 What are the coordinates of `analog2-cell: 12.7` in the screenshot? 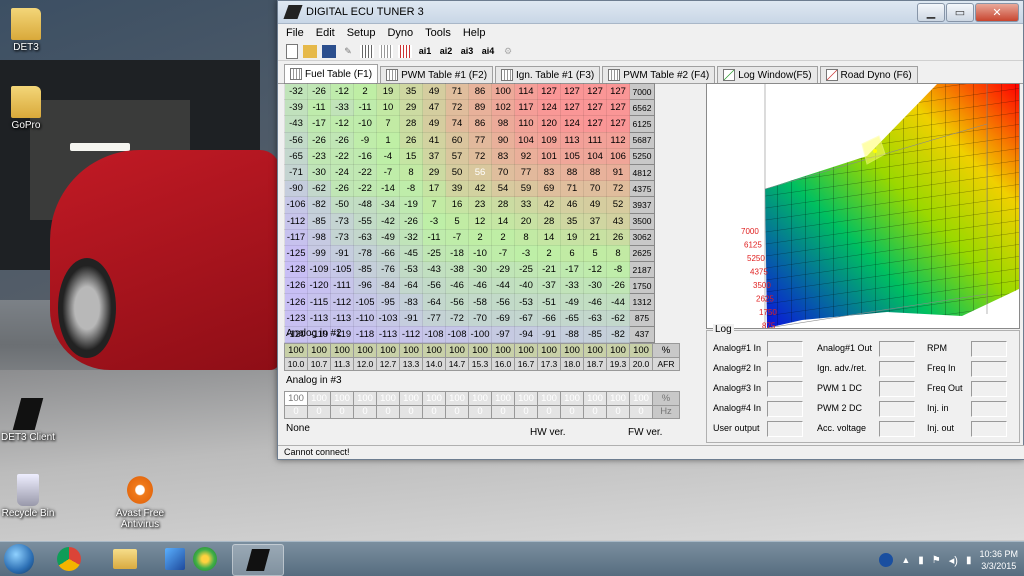 It's located at (388, 363).